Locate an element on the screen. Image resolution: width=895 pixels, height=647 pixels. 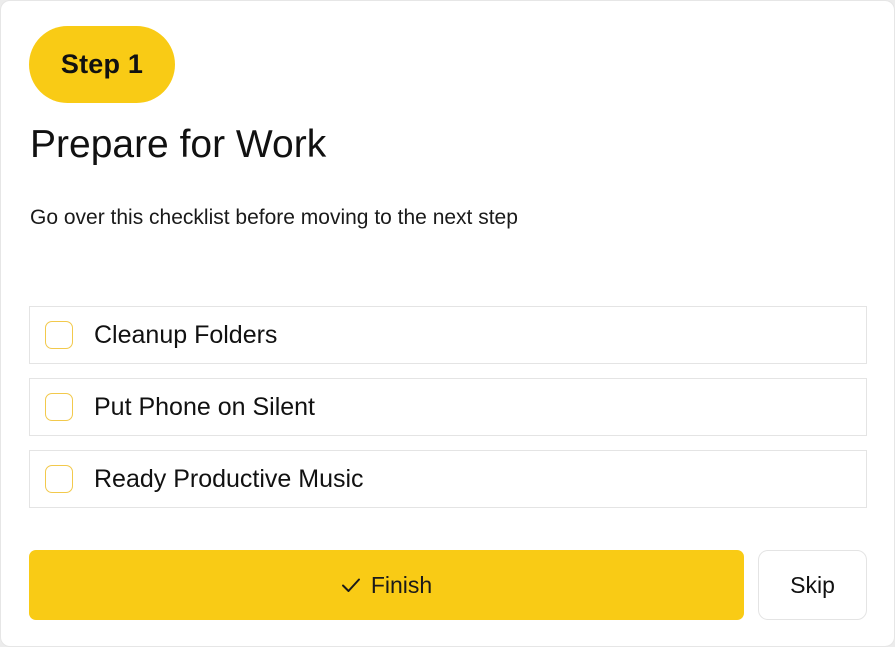
finish-button: Finish is located at coordinates (386, 585).